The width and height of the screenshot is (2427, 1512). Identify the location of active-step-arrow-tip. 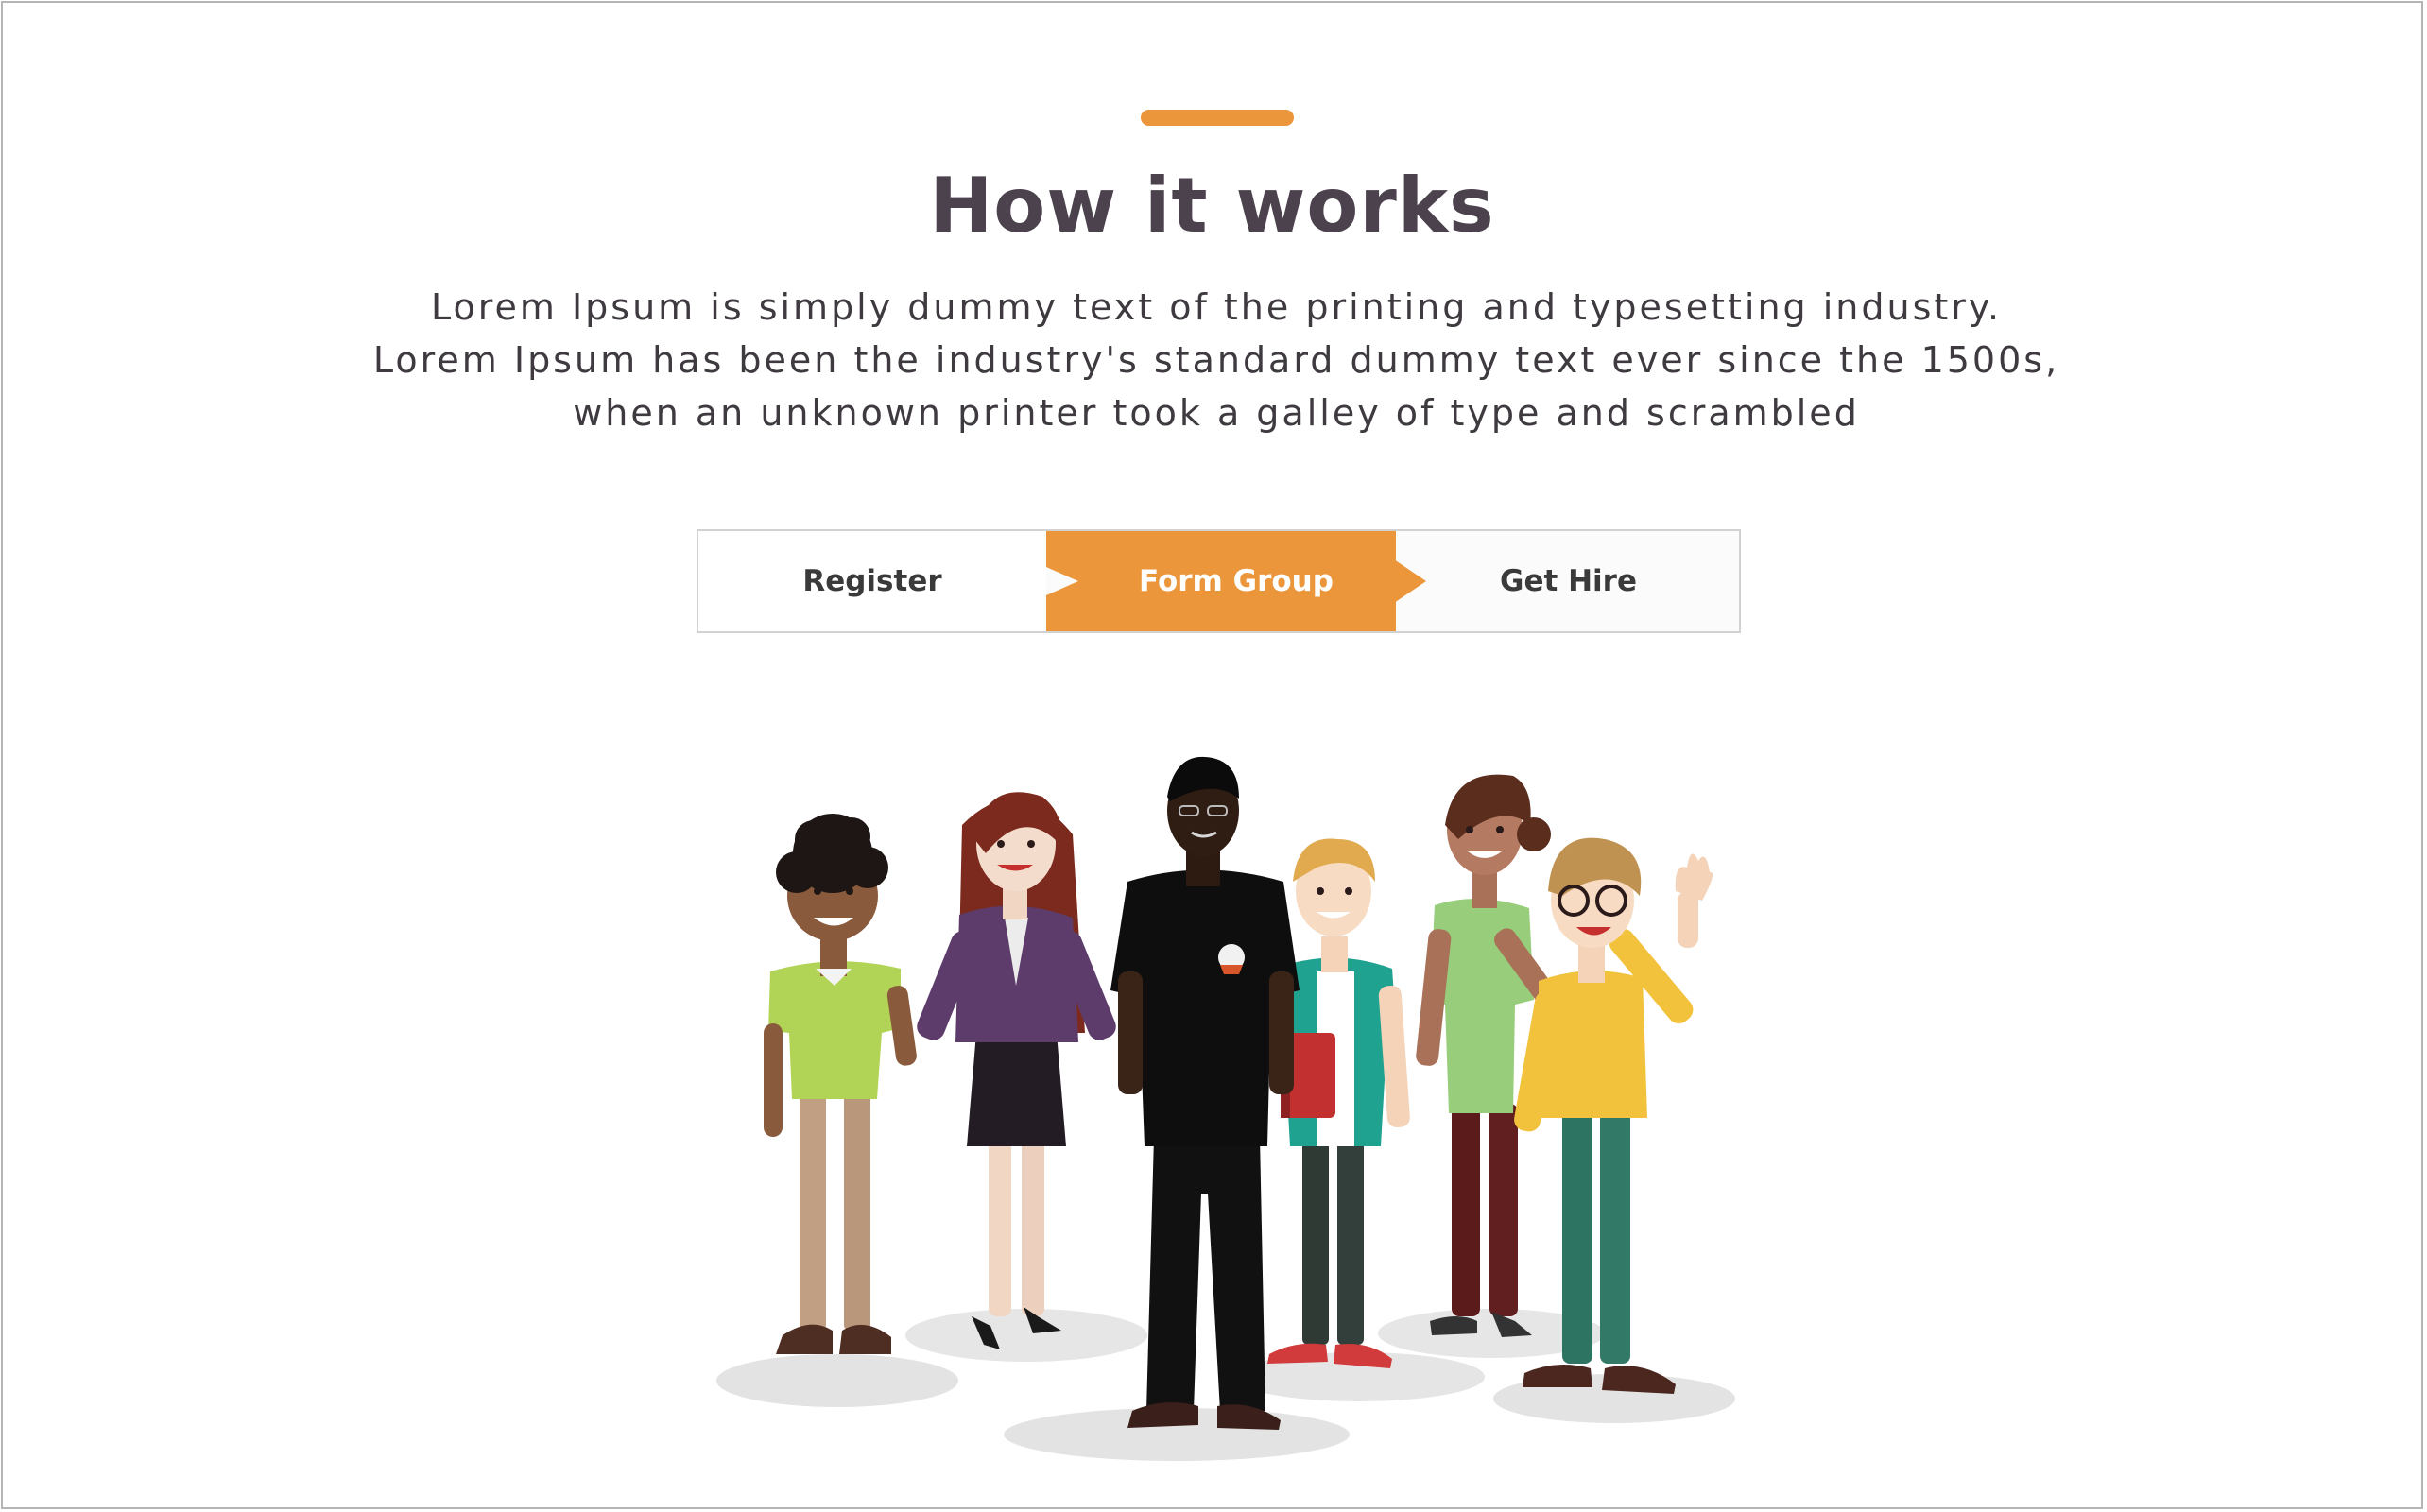
(1410, 581).